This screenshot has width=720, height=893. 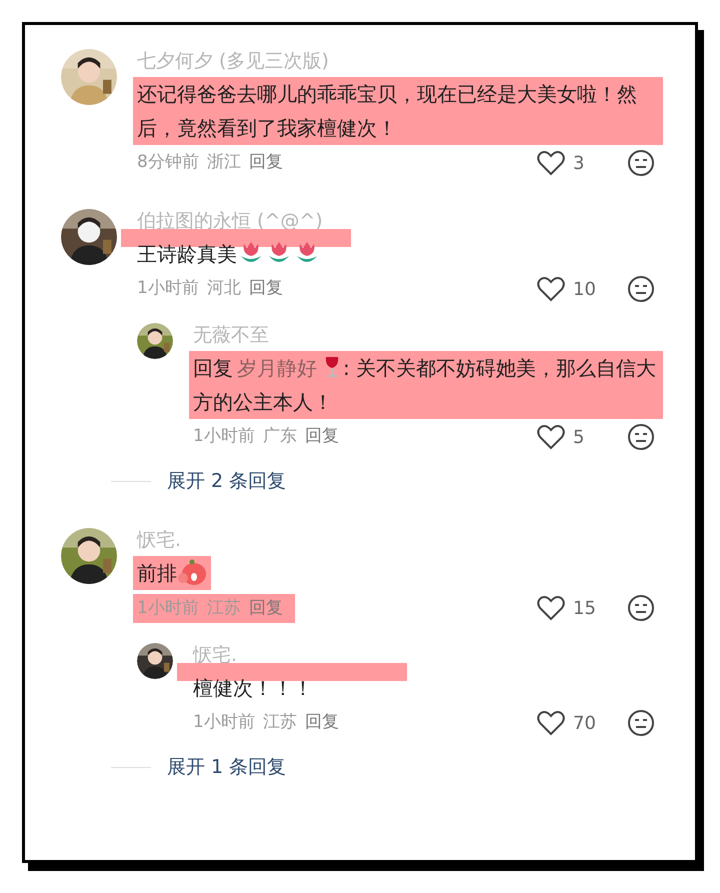 What do you see at coordinates (398, 61) in the screenshot?
I see `comment-author: 七夕何夕 (多见三次版)` at bounding box center [398, 61].